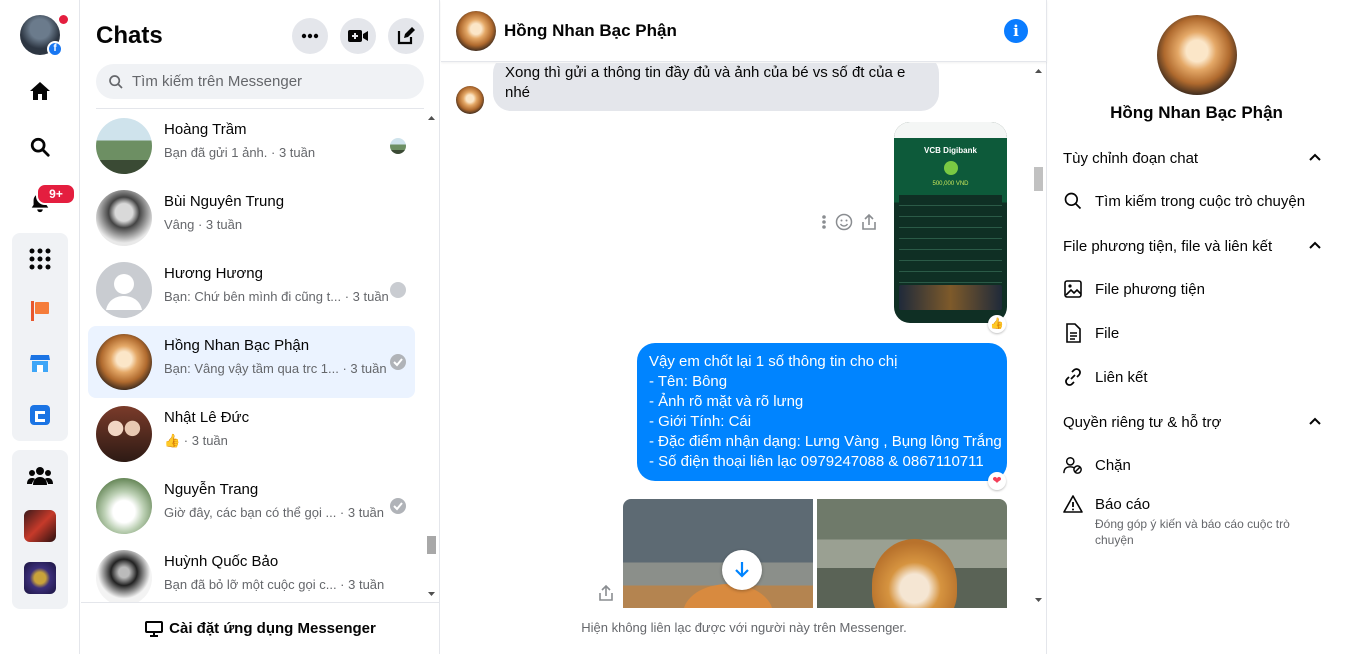  I want to click on block-item: Chặn, so click(1097, 465).